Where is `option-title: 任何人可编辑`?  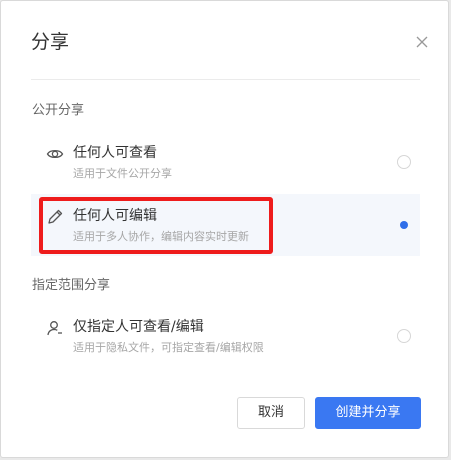
option-title: 任何人可编辑 is located at coordinates (115, 216).